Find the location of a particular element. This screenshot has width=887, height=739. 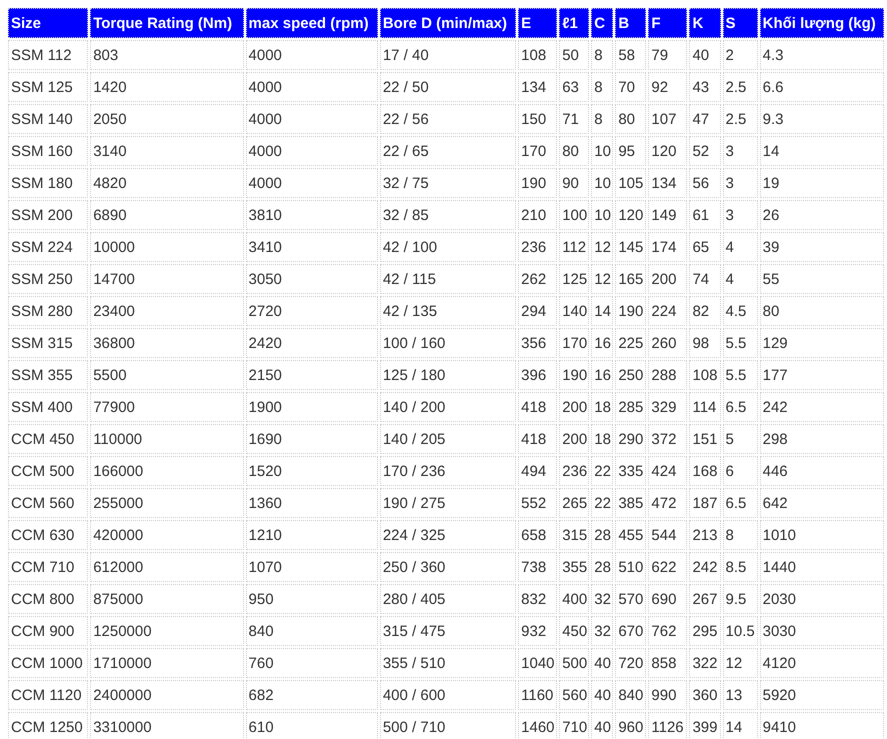

table-cell: 4000 is located at coordinates (312, 119).